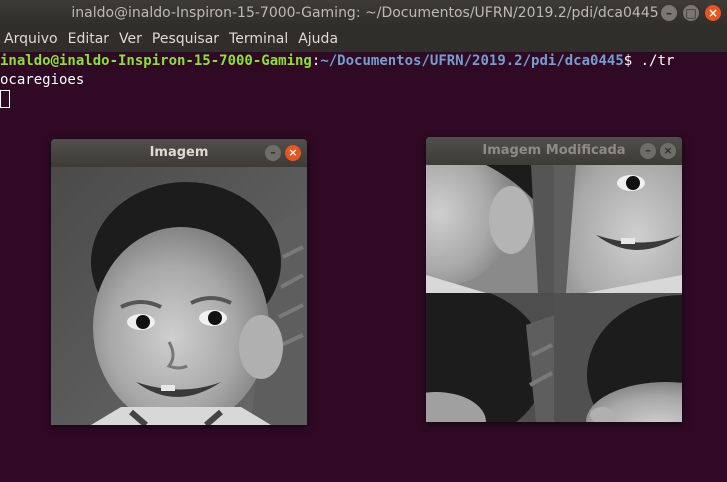 The width and height of the screenshot is (727, 482). What do you see at coordinates (185, 39) in the screenshot?
I see `menu-item-pesquisar: Pesquisar` at bounding box center [185, 39].